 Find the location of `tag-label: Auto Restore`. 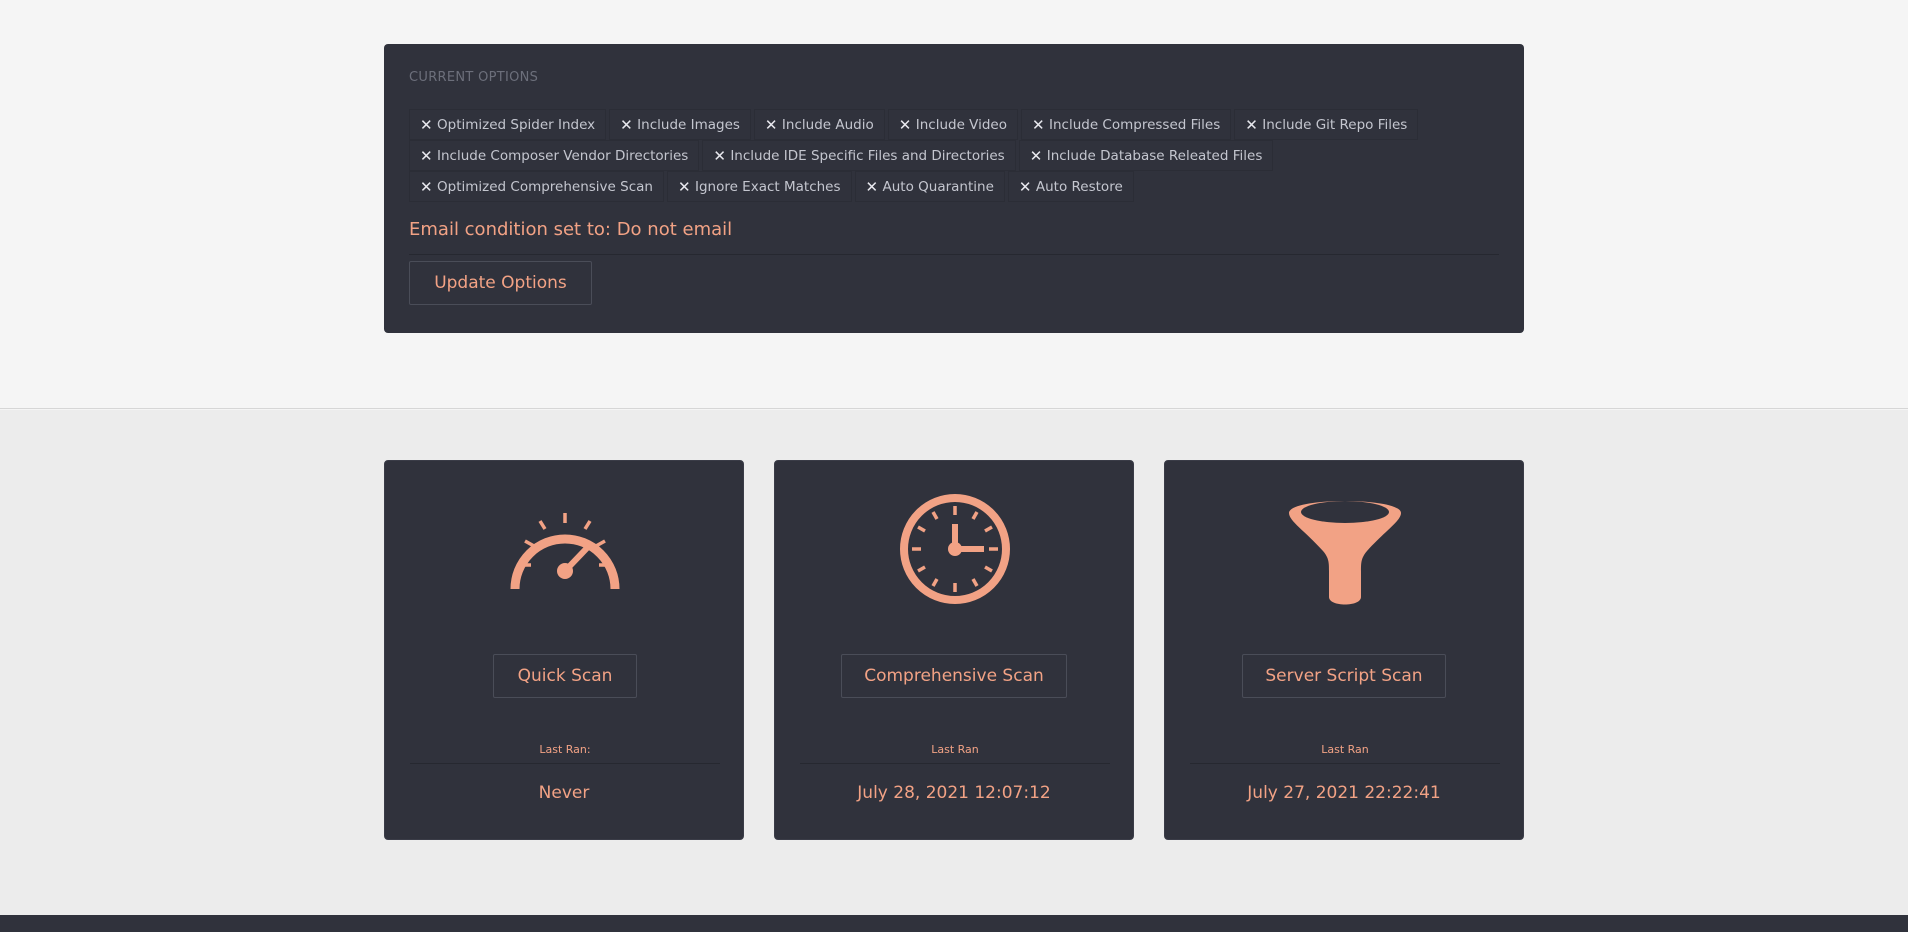

tag-label: Auto Restore is located at coordinates (1079, 186).